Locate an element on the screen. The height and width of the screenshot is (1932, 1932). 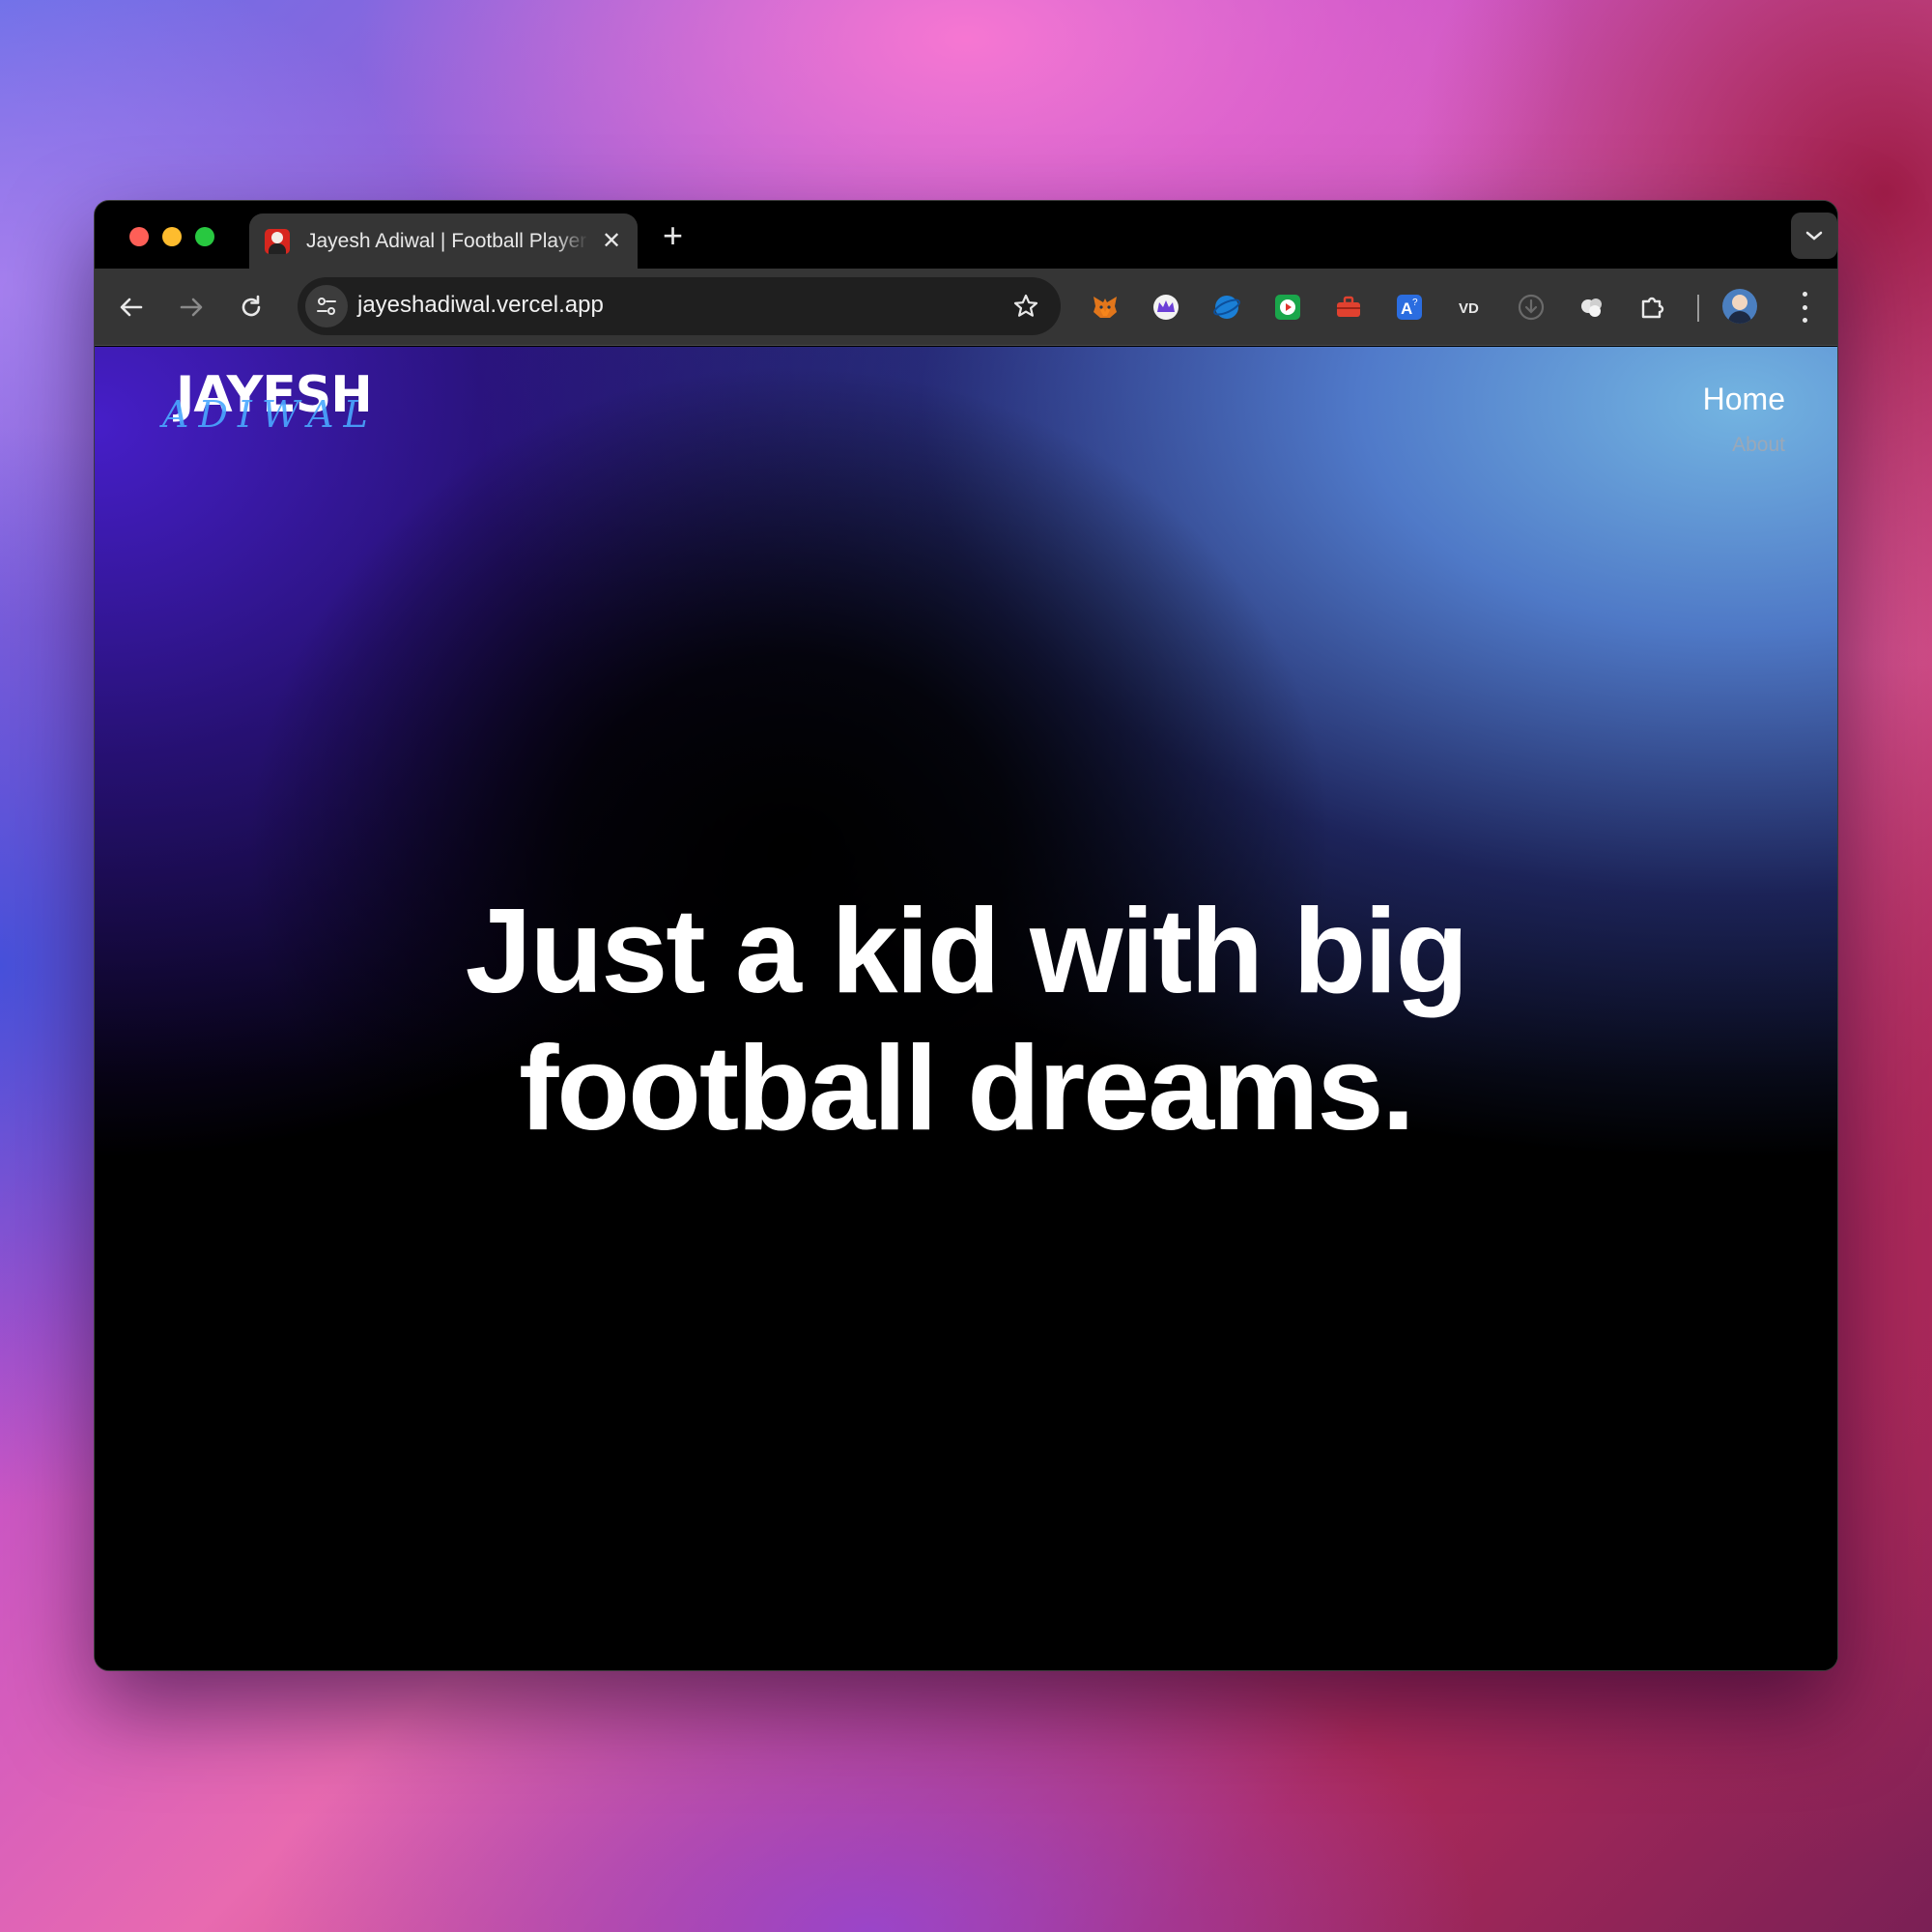
minimize-window-button is located at coordinates (172, 236).